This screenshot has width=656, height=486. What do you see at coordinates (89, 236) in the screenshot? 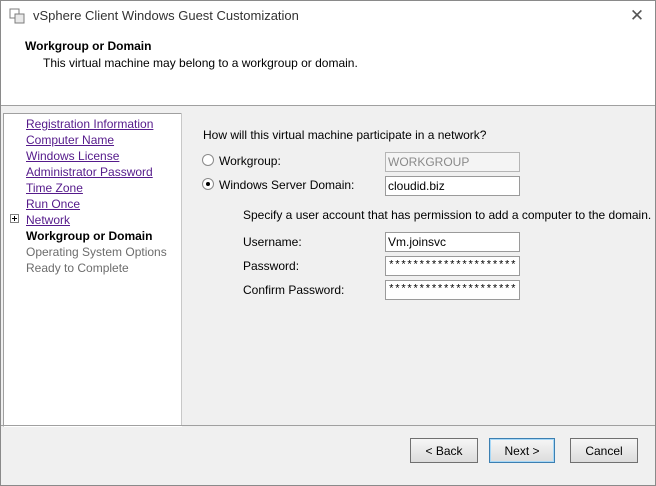
I see `sidebar-item-workgroup-or-domain: Workgroup or Domain` at bounding box center [89, 236].